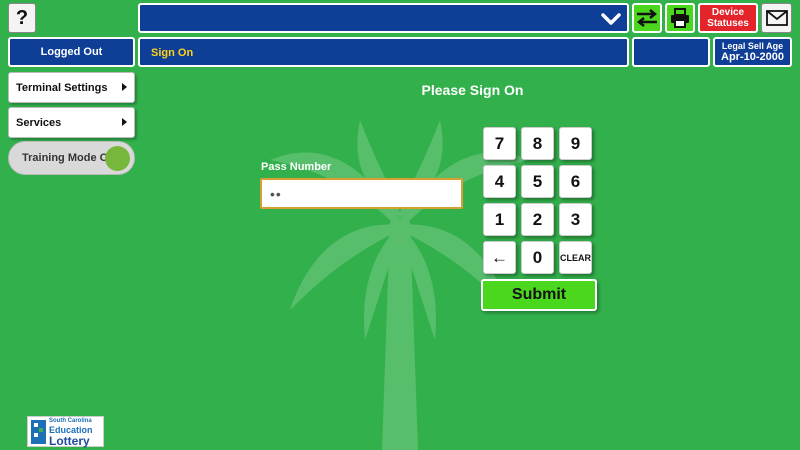  Describe the element at coordinates (69, 441) in the screenshot. I see `logo-line3: Lottery` at that location.